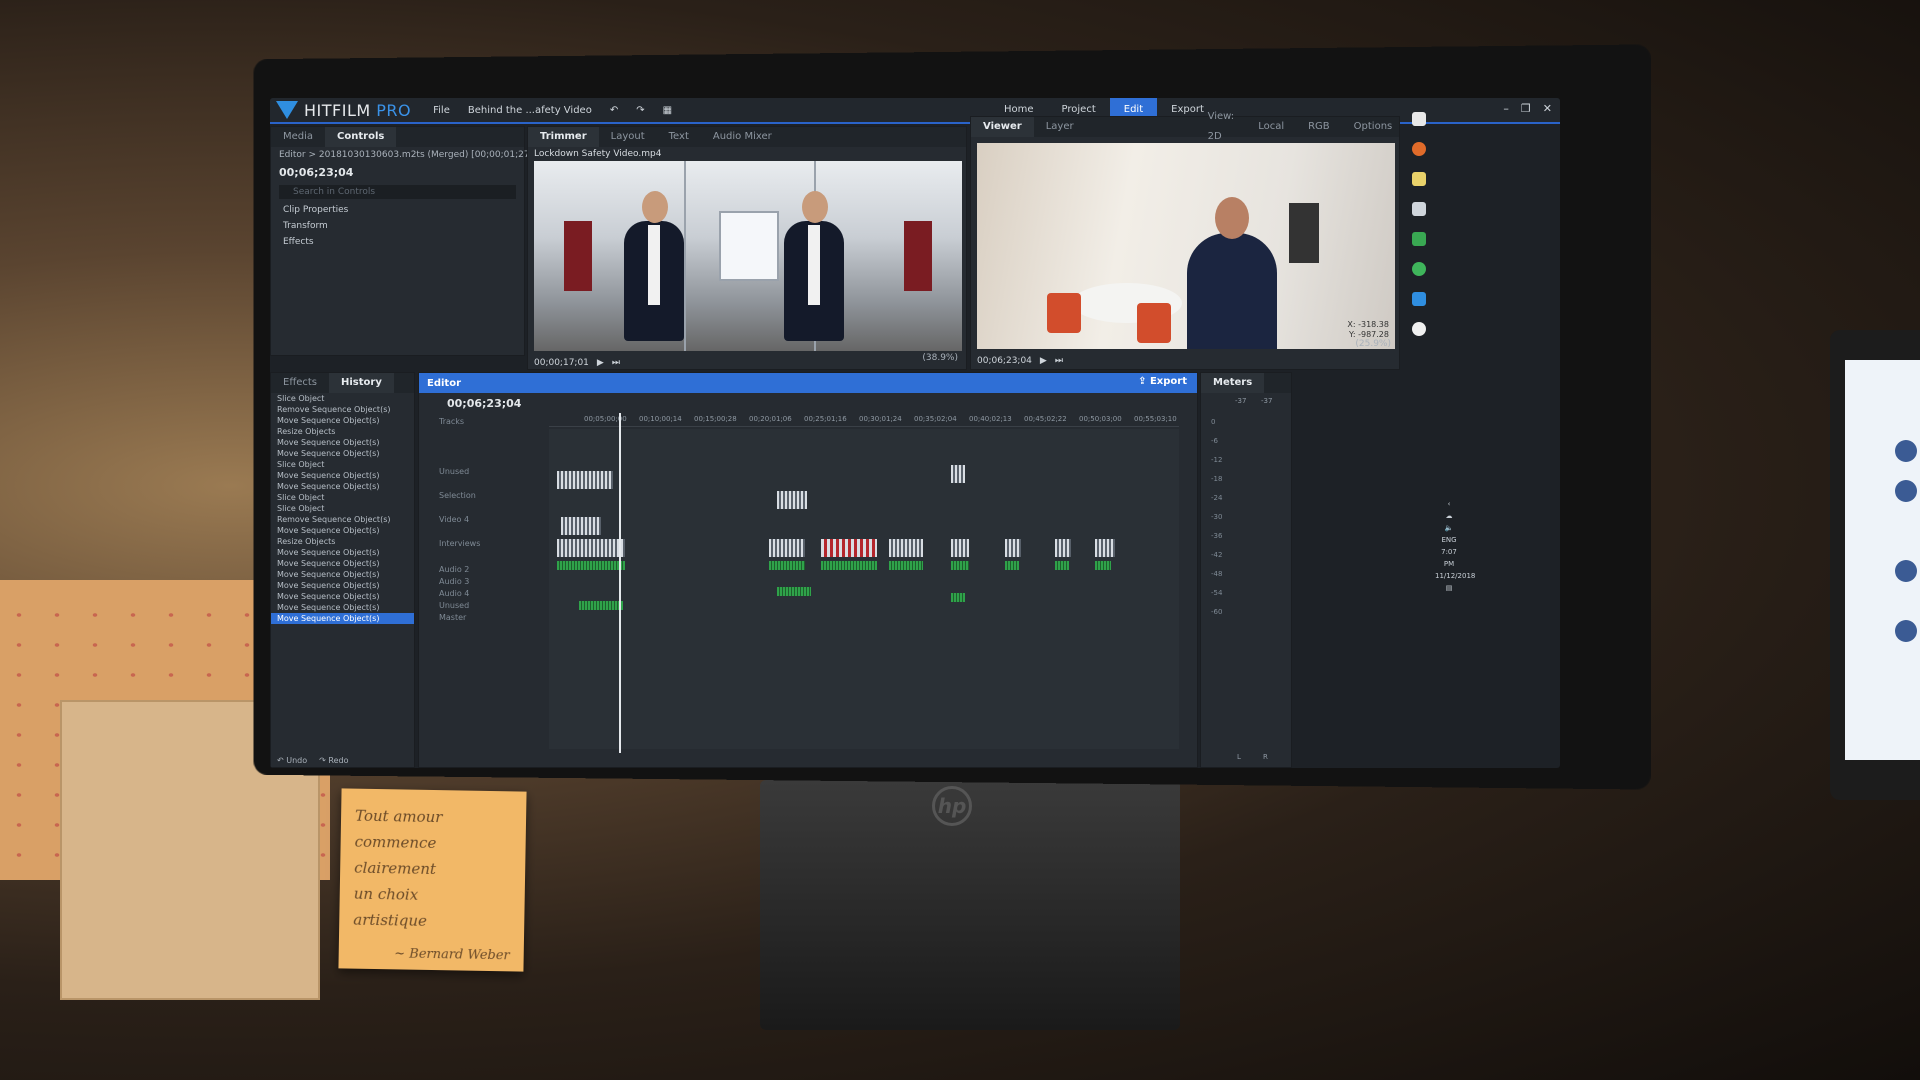  What do you see at coordinates (1419, 119) in the screenshot?
I see `windows-icon` at bounding box center [1419, 119].